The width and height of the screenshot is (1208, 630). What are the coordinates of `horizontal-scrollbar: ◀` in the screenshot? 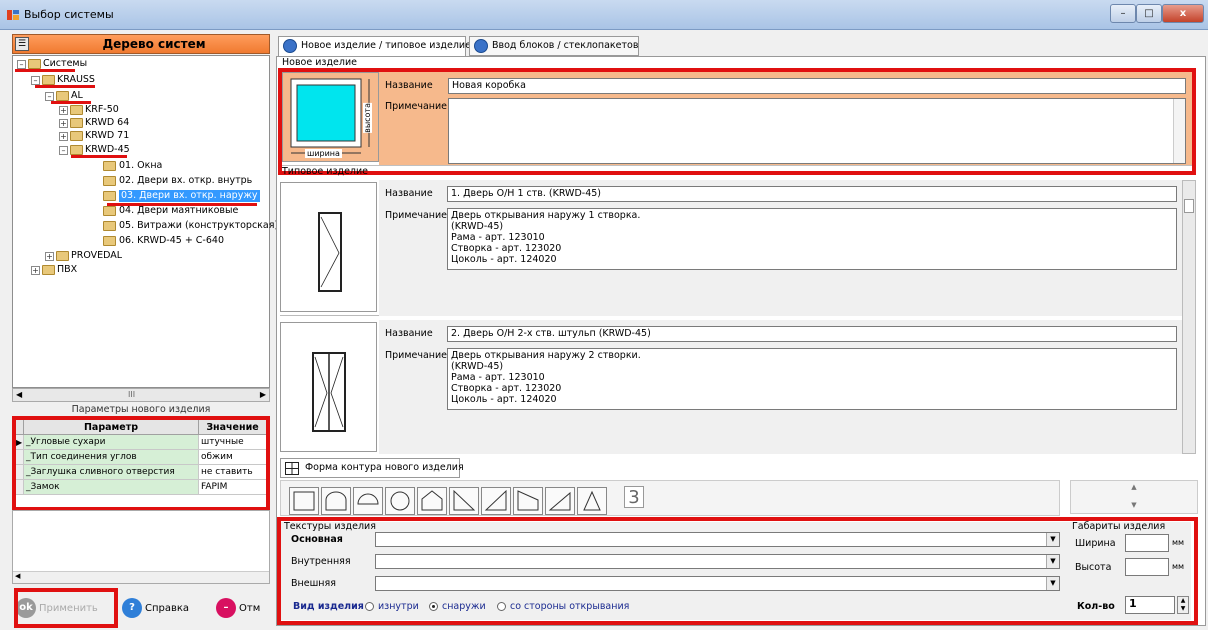 It's located at (141, 577).